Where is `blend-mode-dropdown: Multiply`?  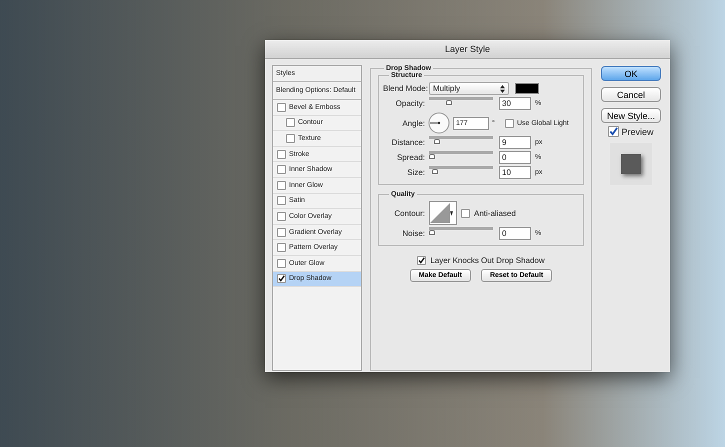
blend-mode-dropdown: Multiply is located at coordinates (469, 88).